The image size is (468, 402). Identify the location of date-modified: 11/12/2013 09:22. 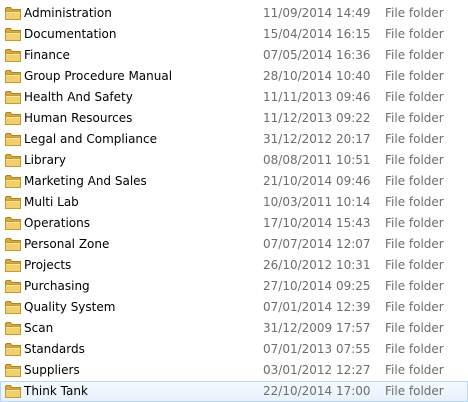
(317, 118).